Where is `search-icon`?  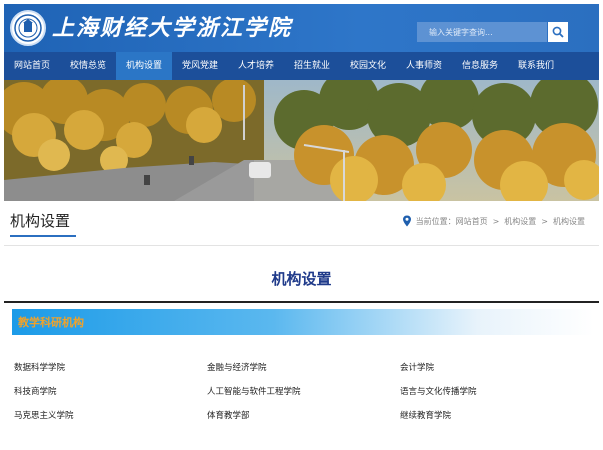 search-icon is located at coordinates (558, 32).